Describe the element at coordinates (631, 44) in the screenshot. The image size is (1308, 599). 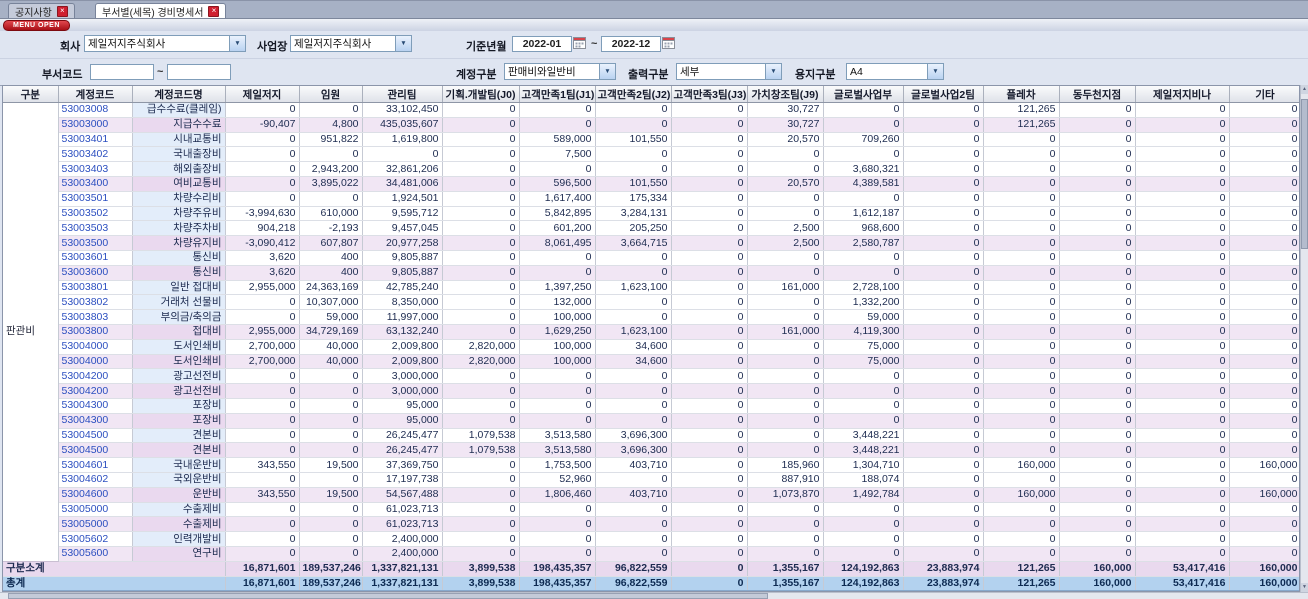
I see `date-to-input` at that location.